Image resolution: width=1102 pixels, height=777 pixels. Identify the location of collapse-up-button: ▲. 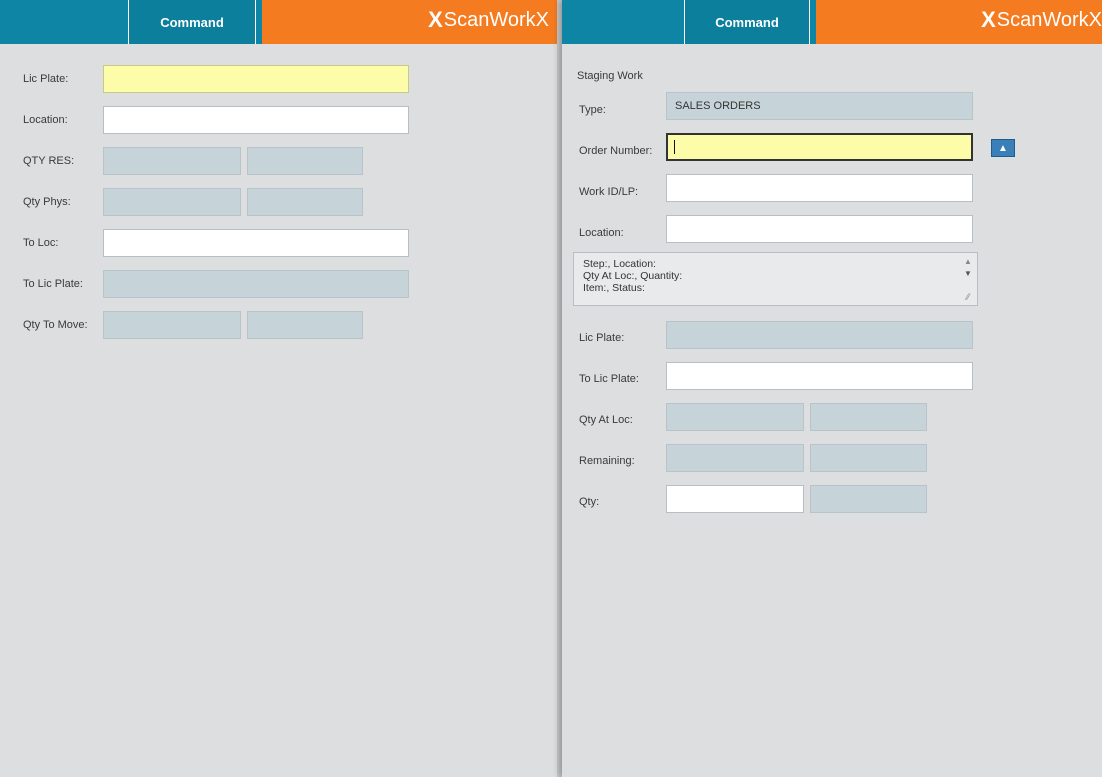
(1003, 148).